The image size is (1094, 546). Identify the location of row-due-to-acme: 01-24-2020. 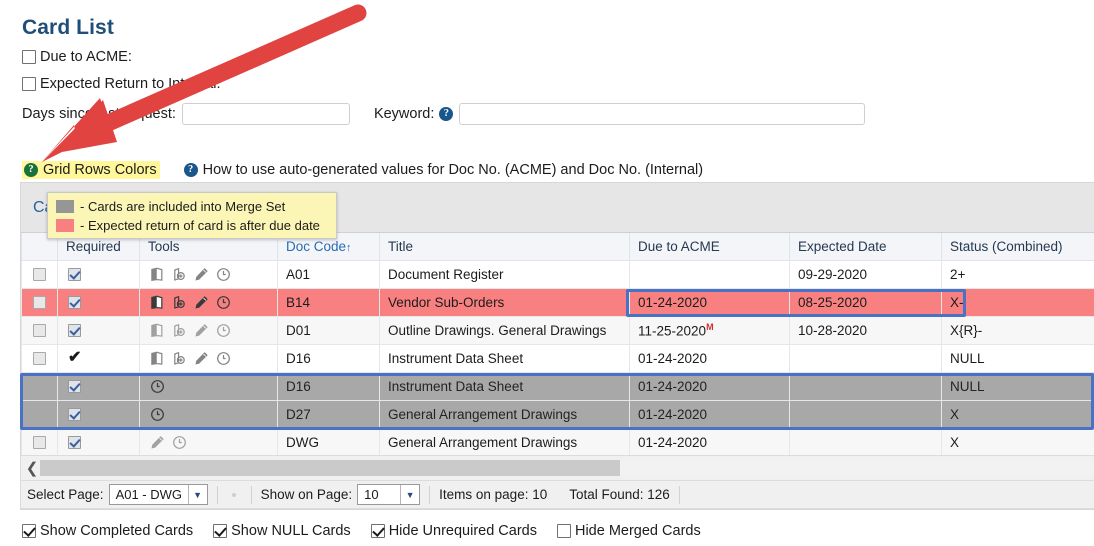
(709, 414).